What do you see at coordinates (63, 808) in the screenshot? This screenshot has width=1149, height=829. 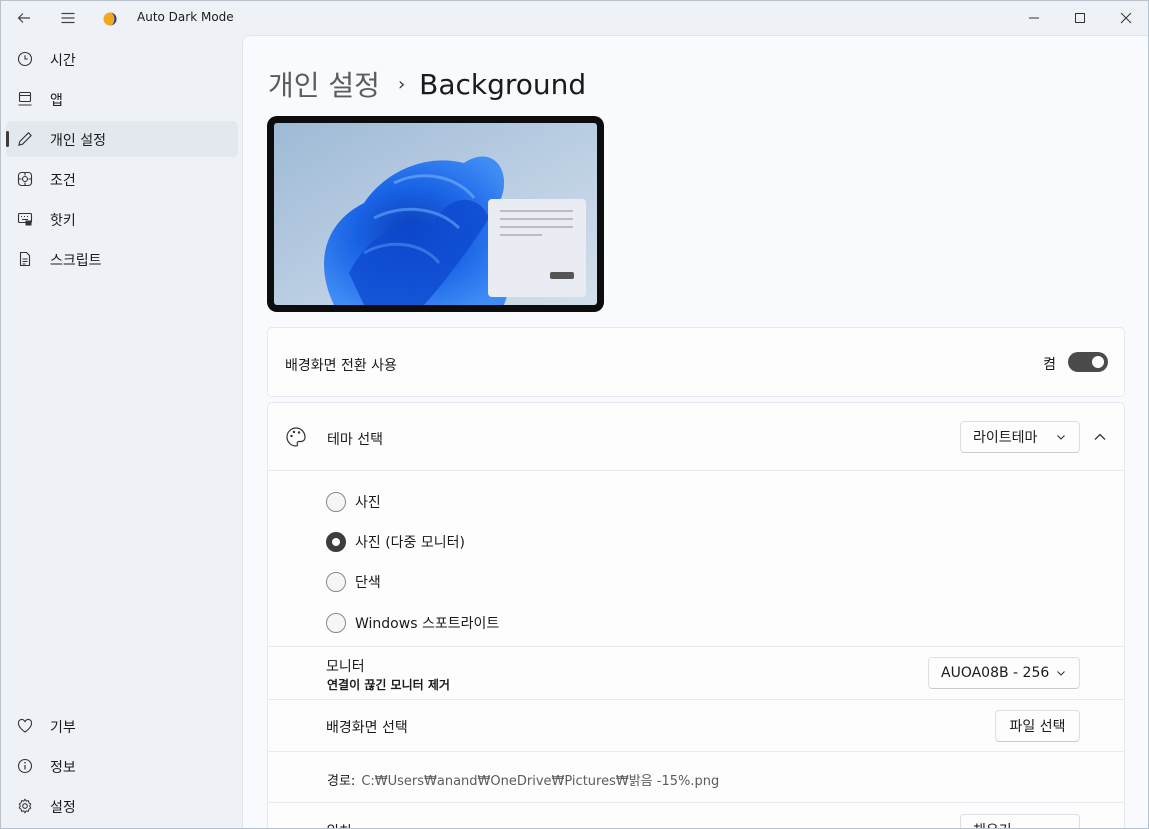 I see `sidebar-item-label: 설정` at bounding box center [63, 808].